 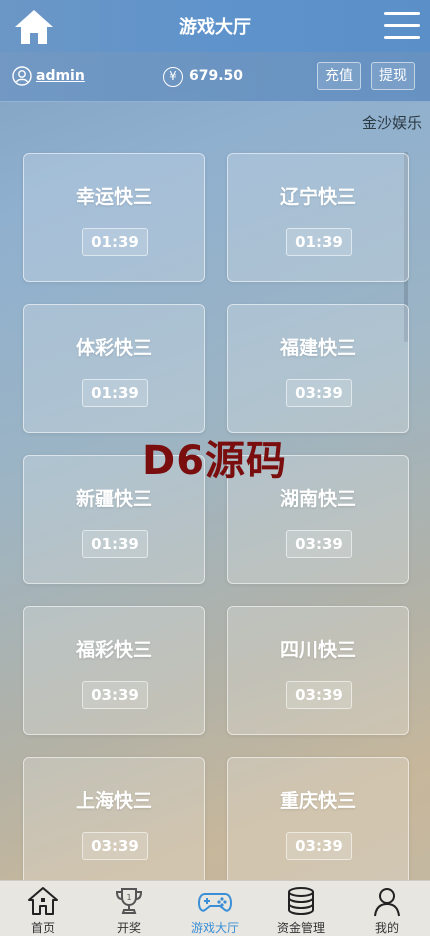 I want to click on nav-label: 首页, so click(x=42, y=928).